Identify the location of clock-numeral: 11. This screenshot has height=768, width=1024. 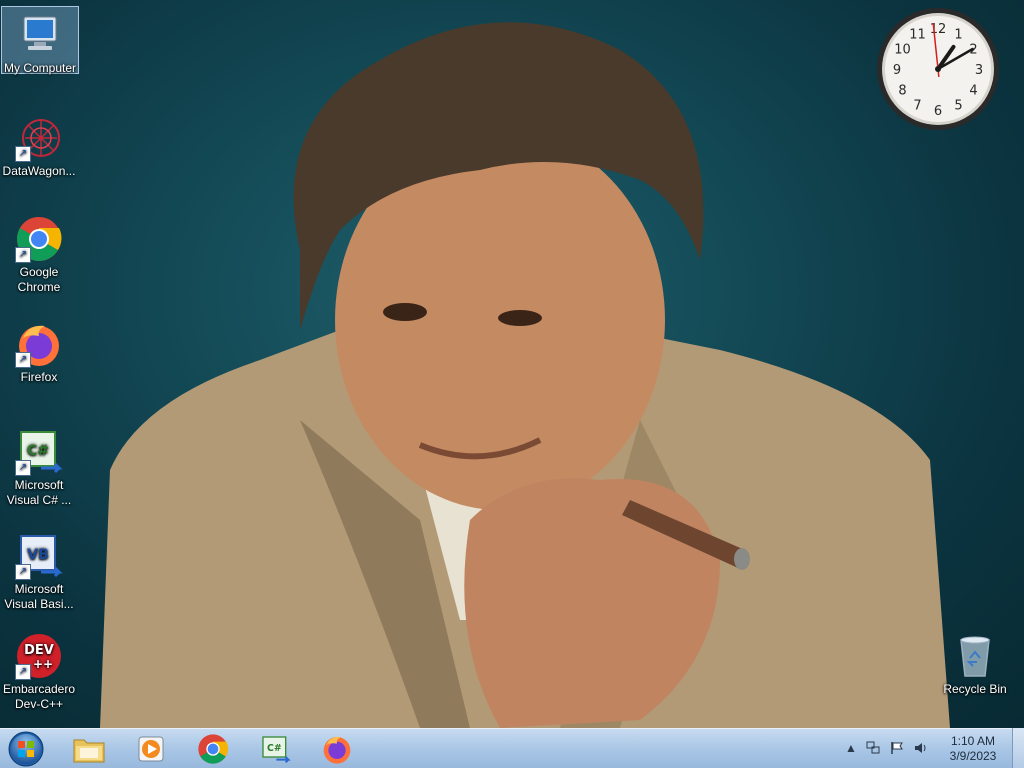
(917, 34).